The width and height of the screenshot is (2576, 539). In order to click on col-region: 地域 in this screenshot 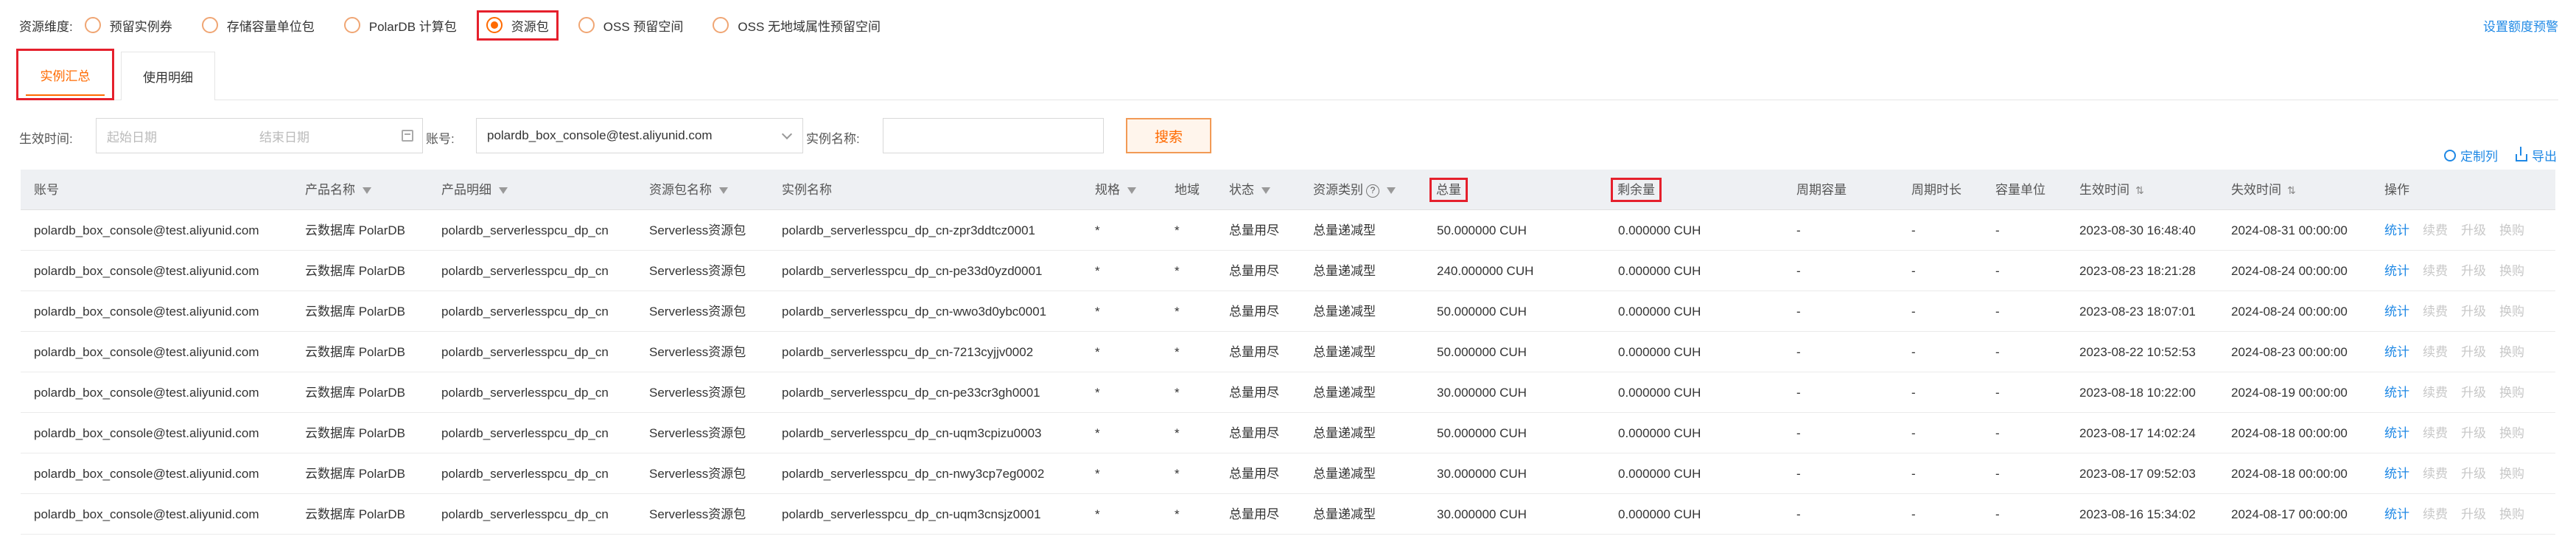, I will do `click(1187, 190)`.